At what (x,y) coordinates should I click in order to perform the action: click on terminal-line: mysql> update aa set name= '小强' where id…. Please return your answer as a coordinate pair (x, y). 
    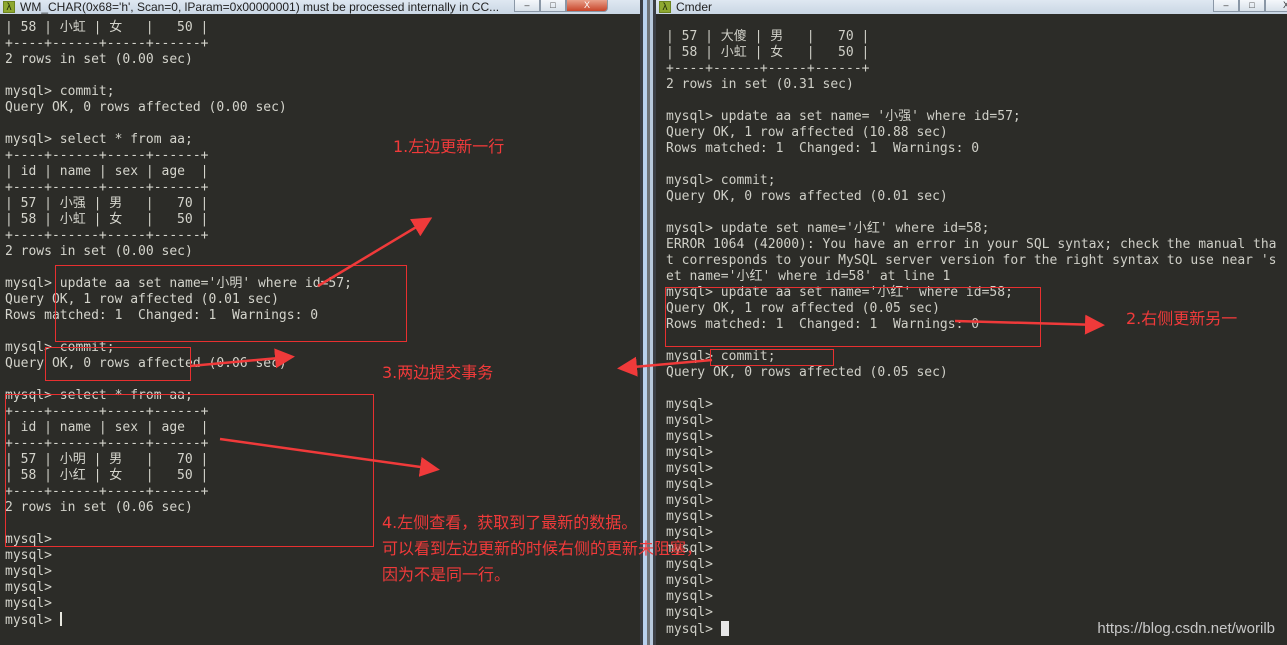
    Looking at the image, I should click on (843, 116).